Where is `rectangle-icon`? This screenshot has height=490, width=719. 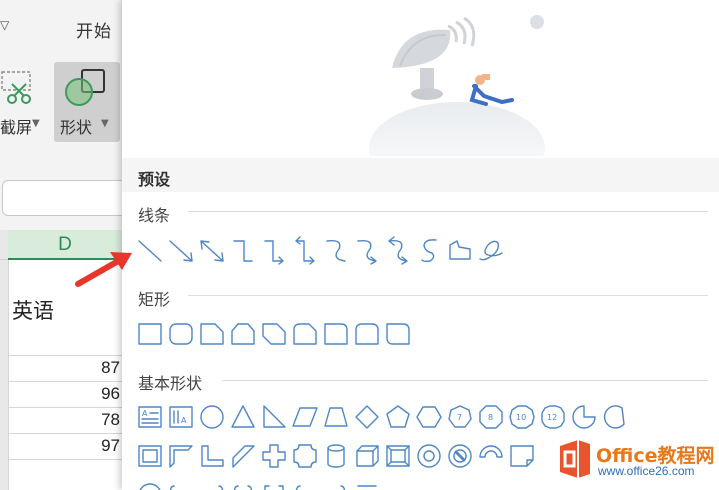 rectangle-icon is located at coordinates (149, 334).